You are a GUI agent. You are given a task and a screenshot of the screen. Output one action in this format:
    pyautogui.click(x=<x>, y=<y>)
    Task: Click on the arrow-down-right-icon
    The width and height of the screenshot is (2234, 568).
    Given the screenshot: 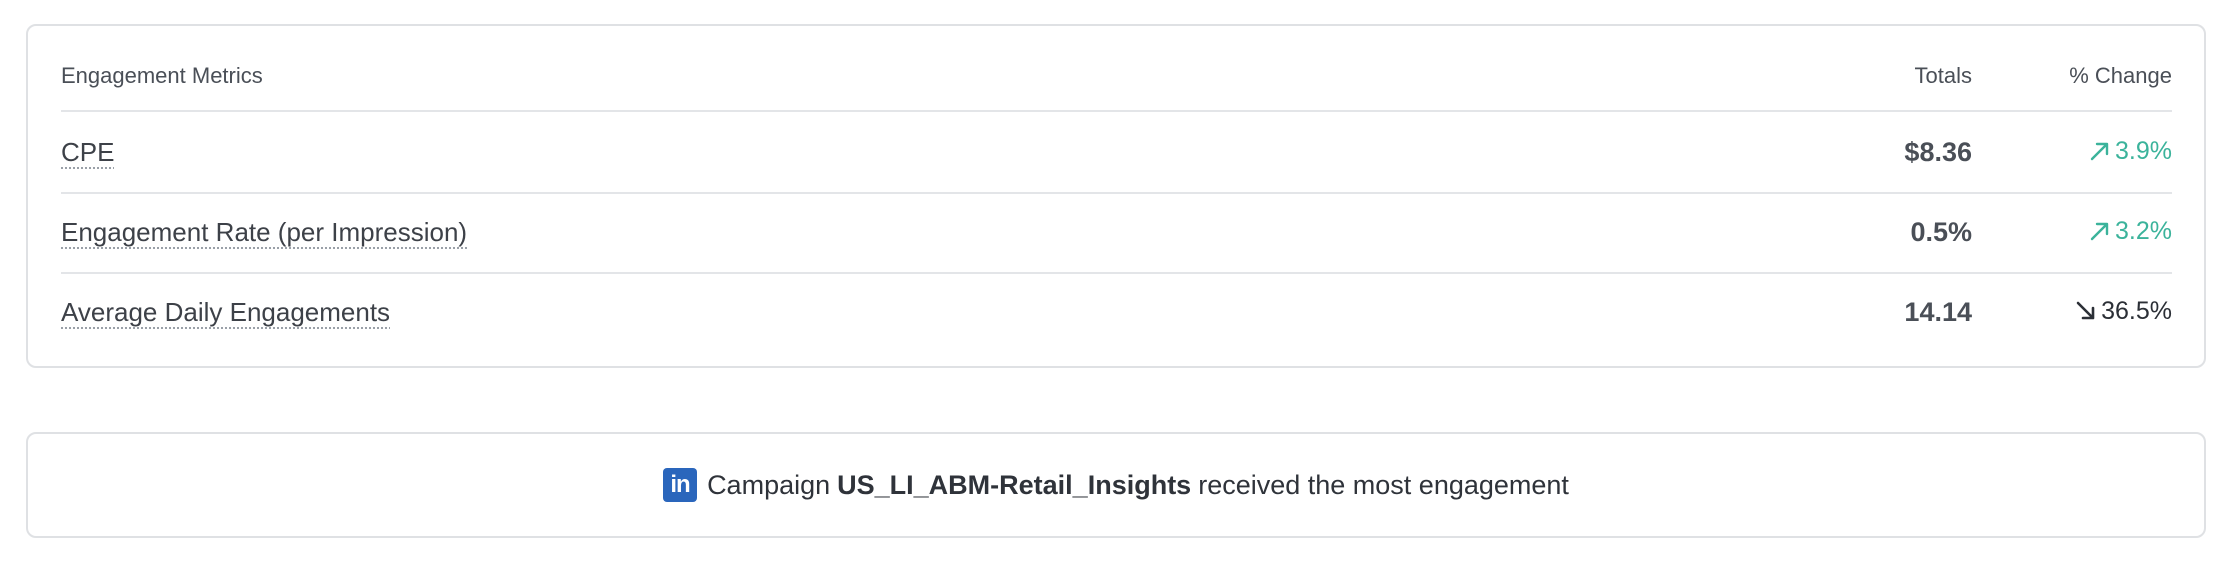 What is the action you would take?
    pyautogui.click(x=2086, y=311)
    